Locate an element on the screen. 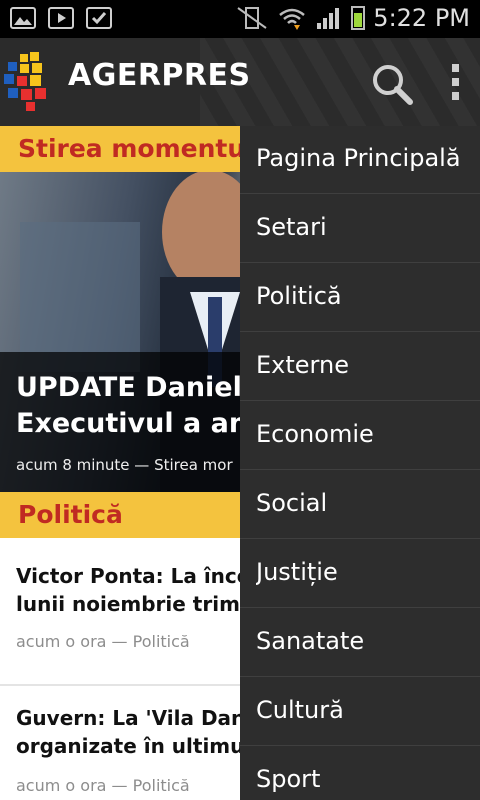  system-status: 5:22 PM is located at coordinates (352, 18).